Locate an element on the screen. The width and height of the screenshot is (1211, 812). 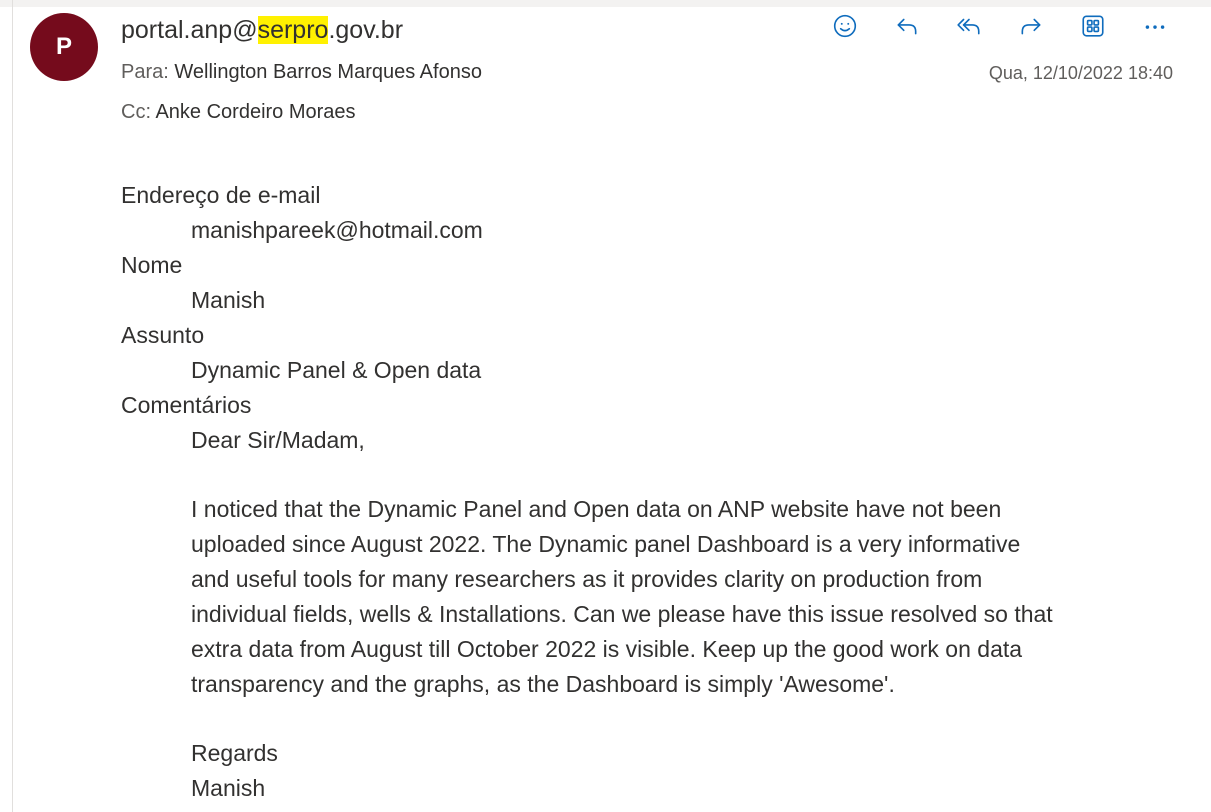
forward-button is located at coordinates (1031, 26).